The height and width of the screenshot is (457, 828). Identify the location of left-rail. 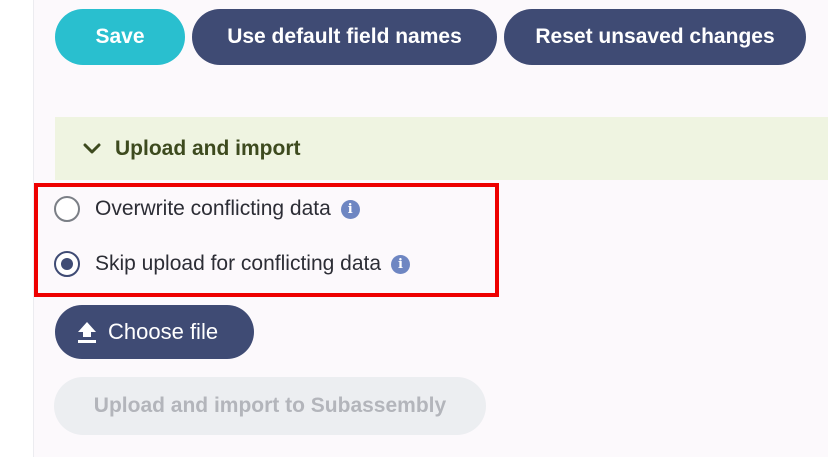
(17, 228).